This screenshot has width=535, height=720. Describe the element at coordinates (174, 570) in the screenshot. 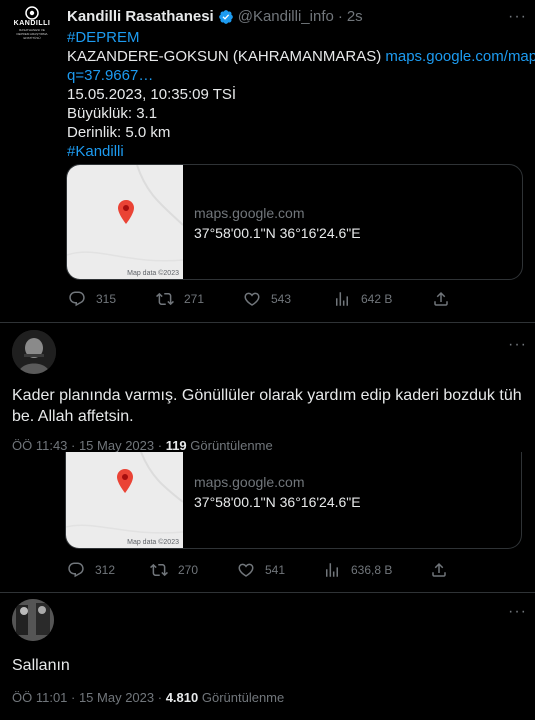

I see `retweet-button: 270` at that location.